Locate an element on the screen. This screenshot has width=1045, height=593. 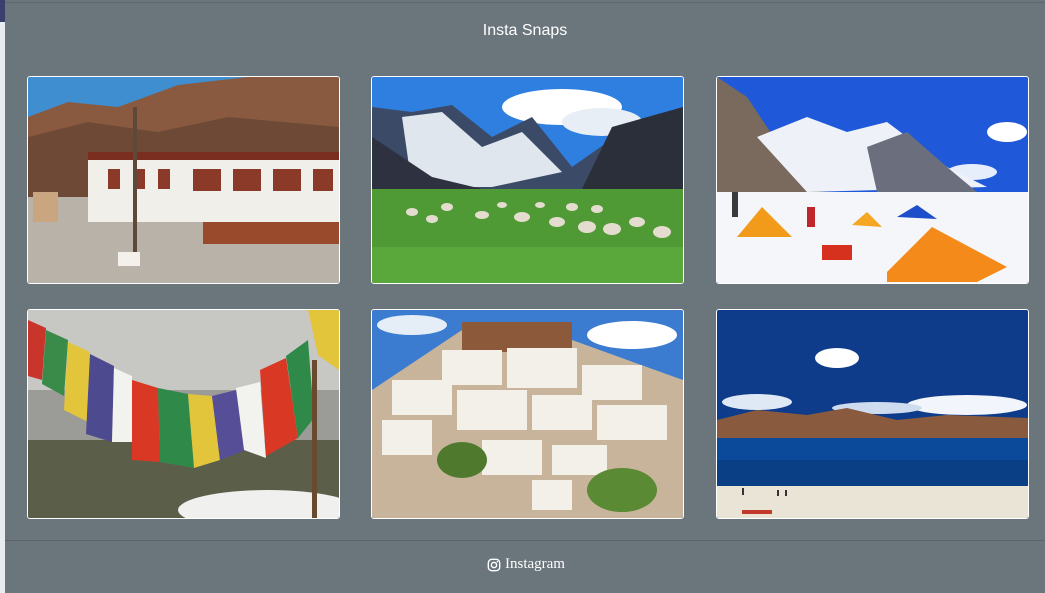
gallery-photo-monastery is located at coordinates (183, 180).